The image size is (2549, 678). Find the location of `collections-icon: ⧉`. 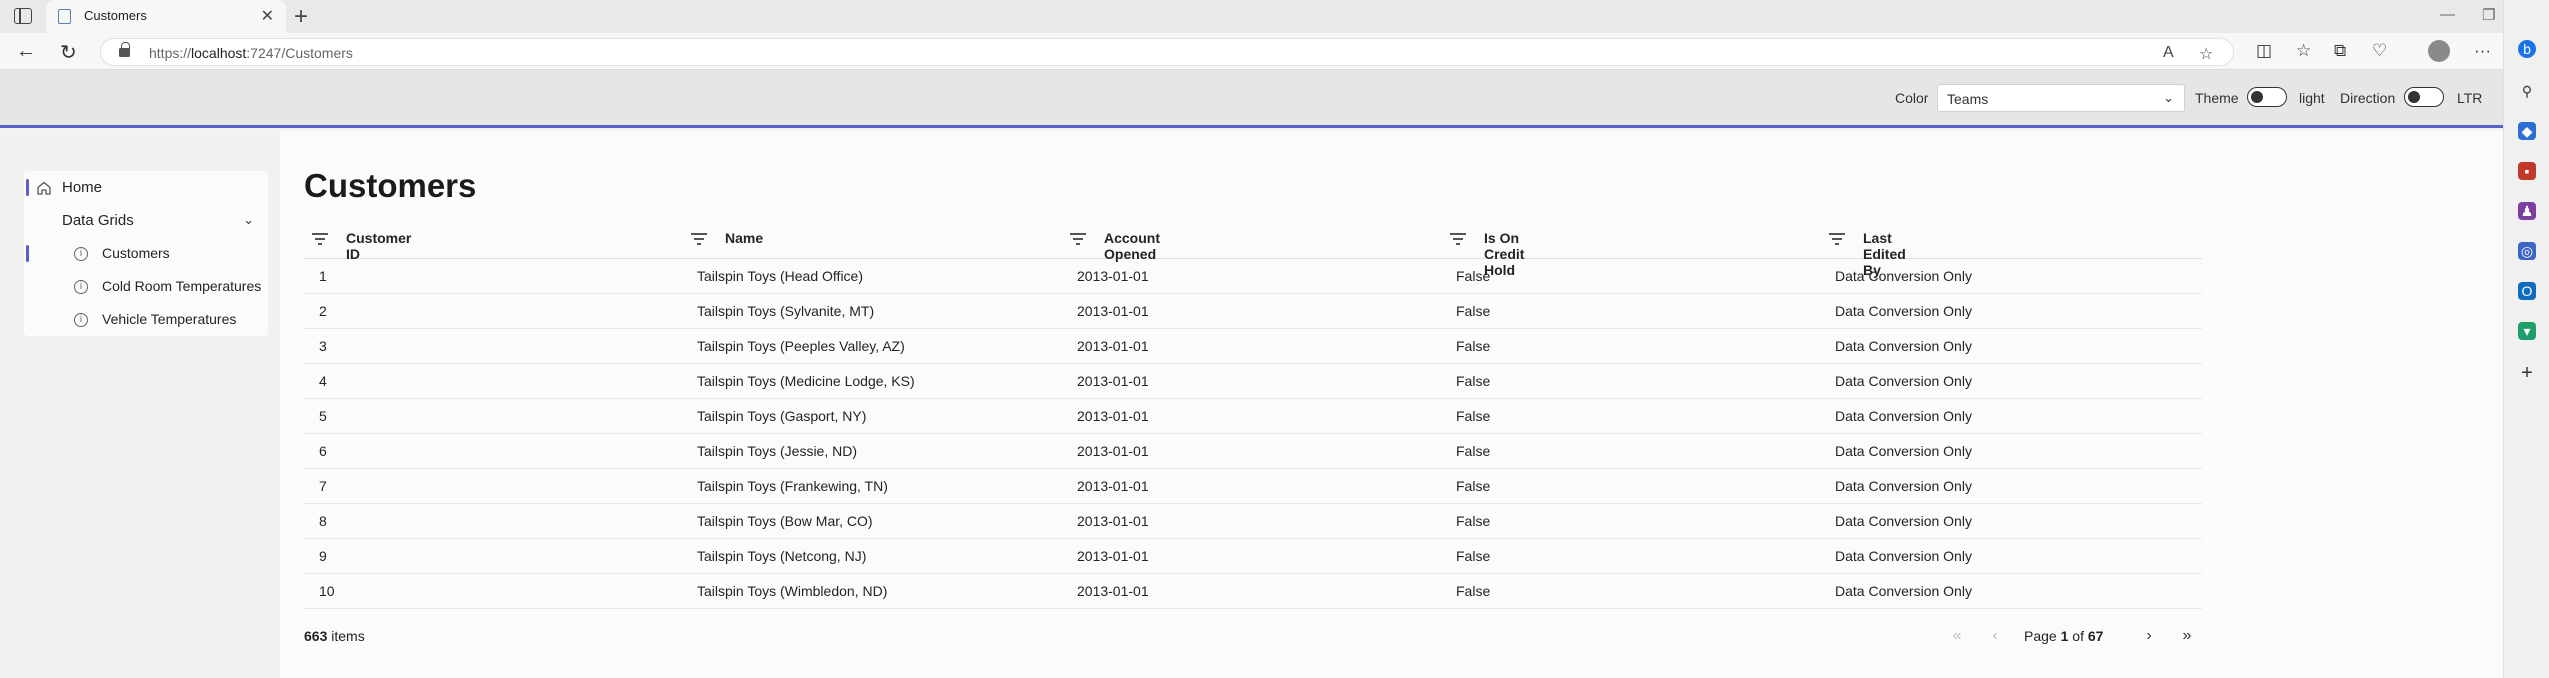

collections-icon: ⧉ is located at coordinates (2340, 51).